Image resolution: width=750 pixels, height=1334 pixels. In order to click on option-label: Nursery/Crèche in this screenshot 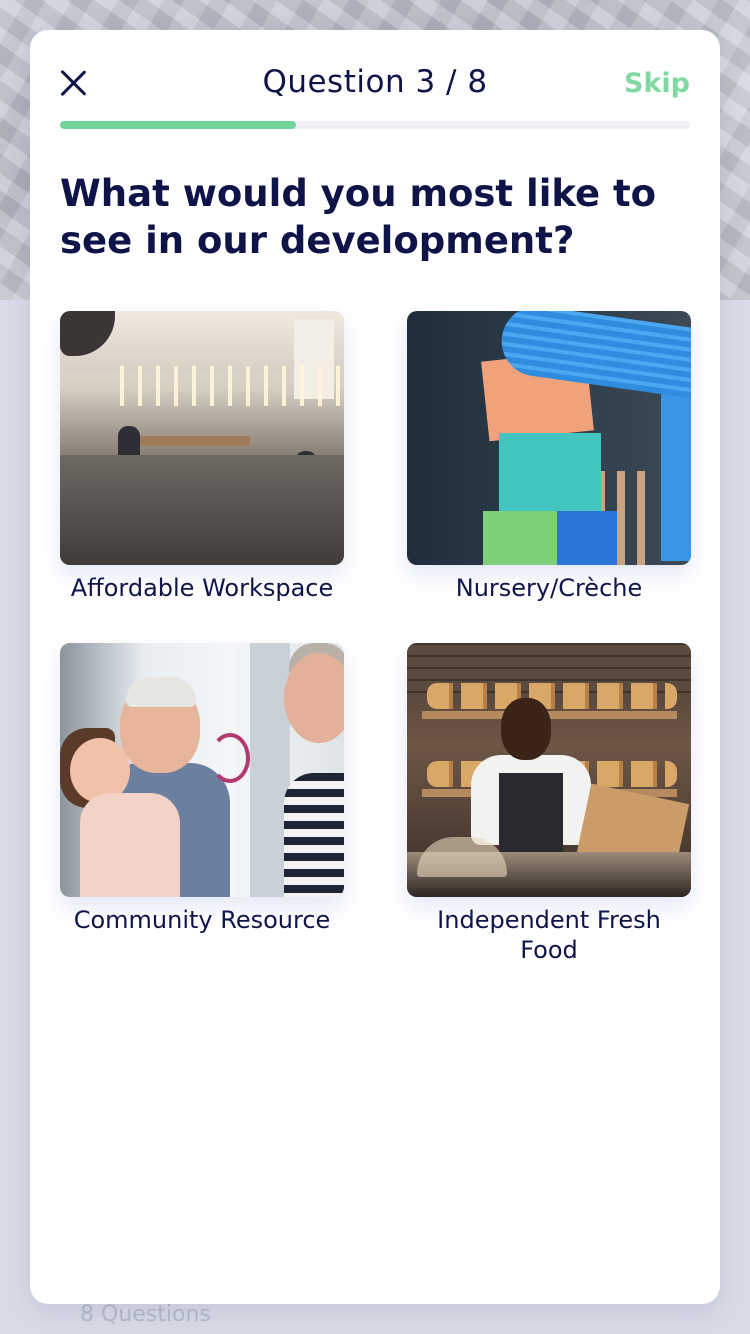, I will do `click(549, 588)`.